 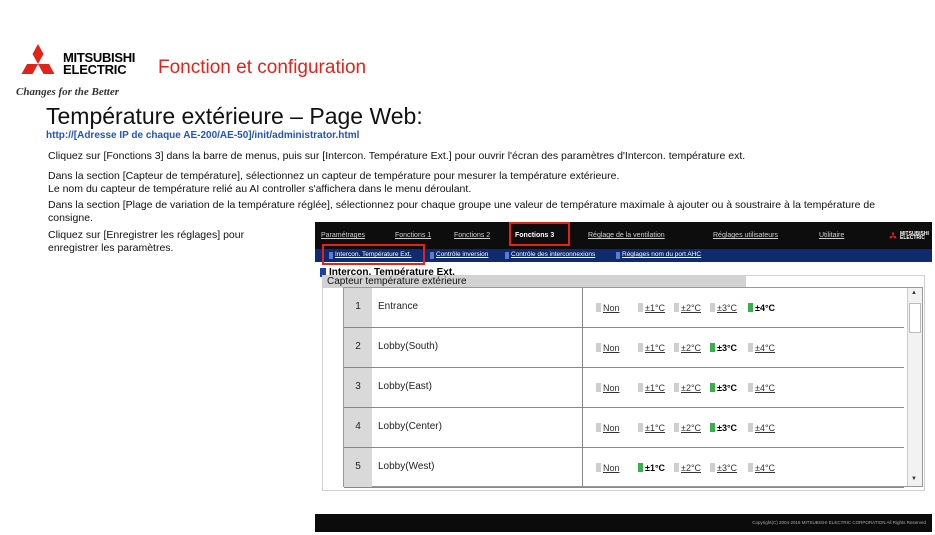 I want to click on submenu-controle-interconnexions: Contrôle des interconnexions, so click(x=553, y=254).